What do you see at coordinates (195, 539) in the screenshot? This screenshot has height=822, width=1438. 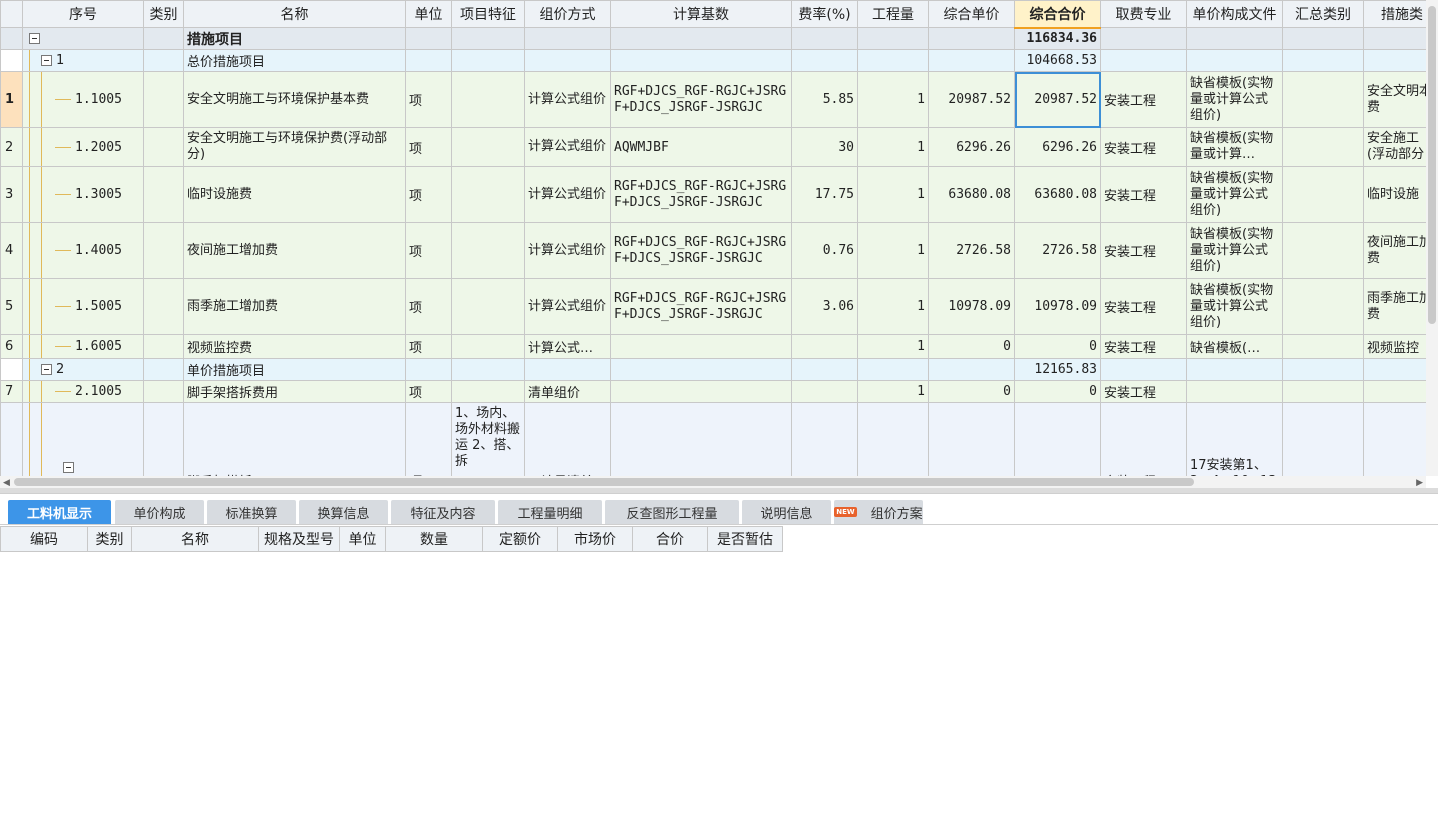 I see `detail-header-name: 名称` at bounding box center [195, 539].